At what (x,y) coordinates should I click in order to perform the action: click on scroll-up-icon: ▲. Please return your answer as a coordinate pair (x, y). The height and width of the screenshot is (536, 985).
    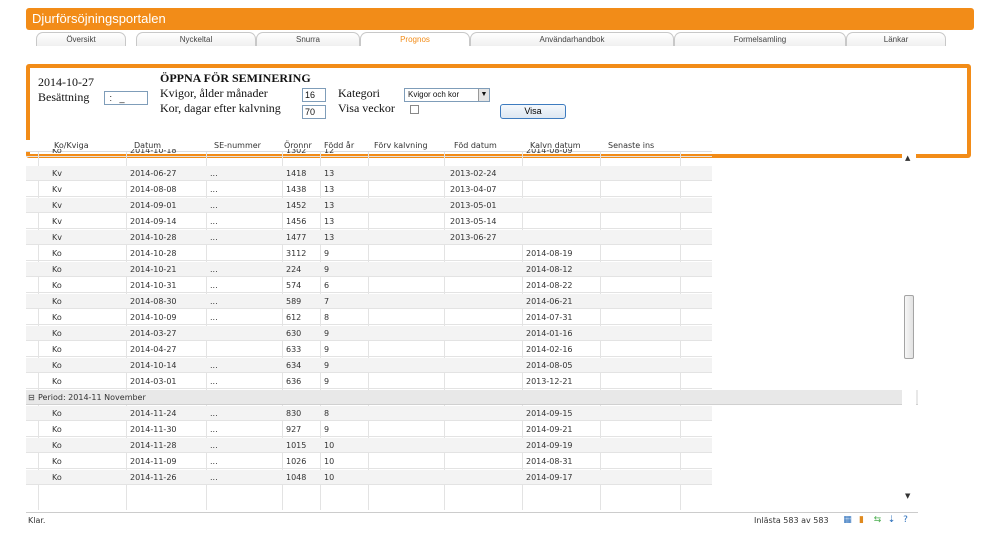
    Looking at the image, I should click on (907, 158).